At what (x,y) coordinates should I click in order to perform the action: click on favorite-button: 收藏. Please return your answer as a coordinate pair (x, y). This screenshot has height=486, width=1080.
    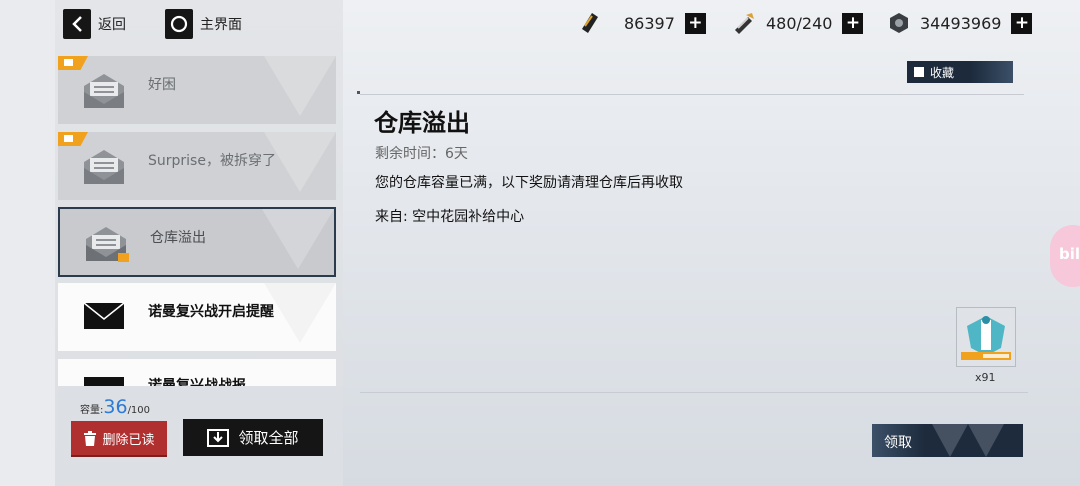
    Looking at the image, I should click on (960, 72).